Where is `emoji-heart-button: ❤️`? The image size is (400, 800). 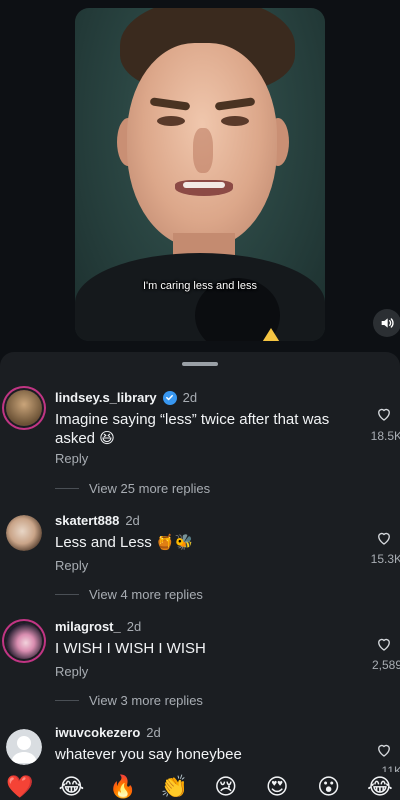
emoji-heart-button: ❤️ is located at coordinates (20, 787).